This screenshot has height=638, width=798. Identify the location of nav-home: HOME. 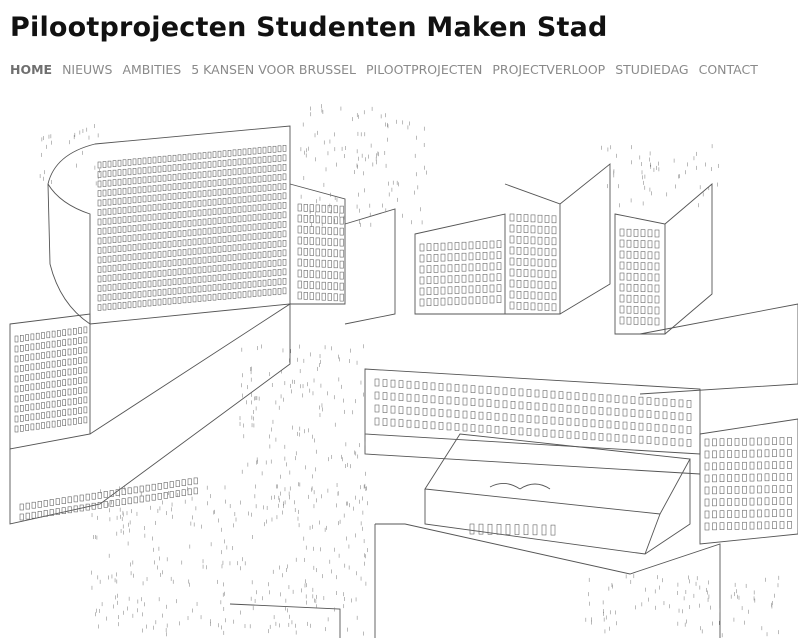
(31, 69).